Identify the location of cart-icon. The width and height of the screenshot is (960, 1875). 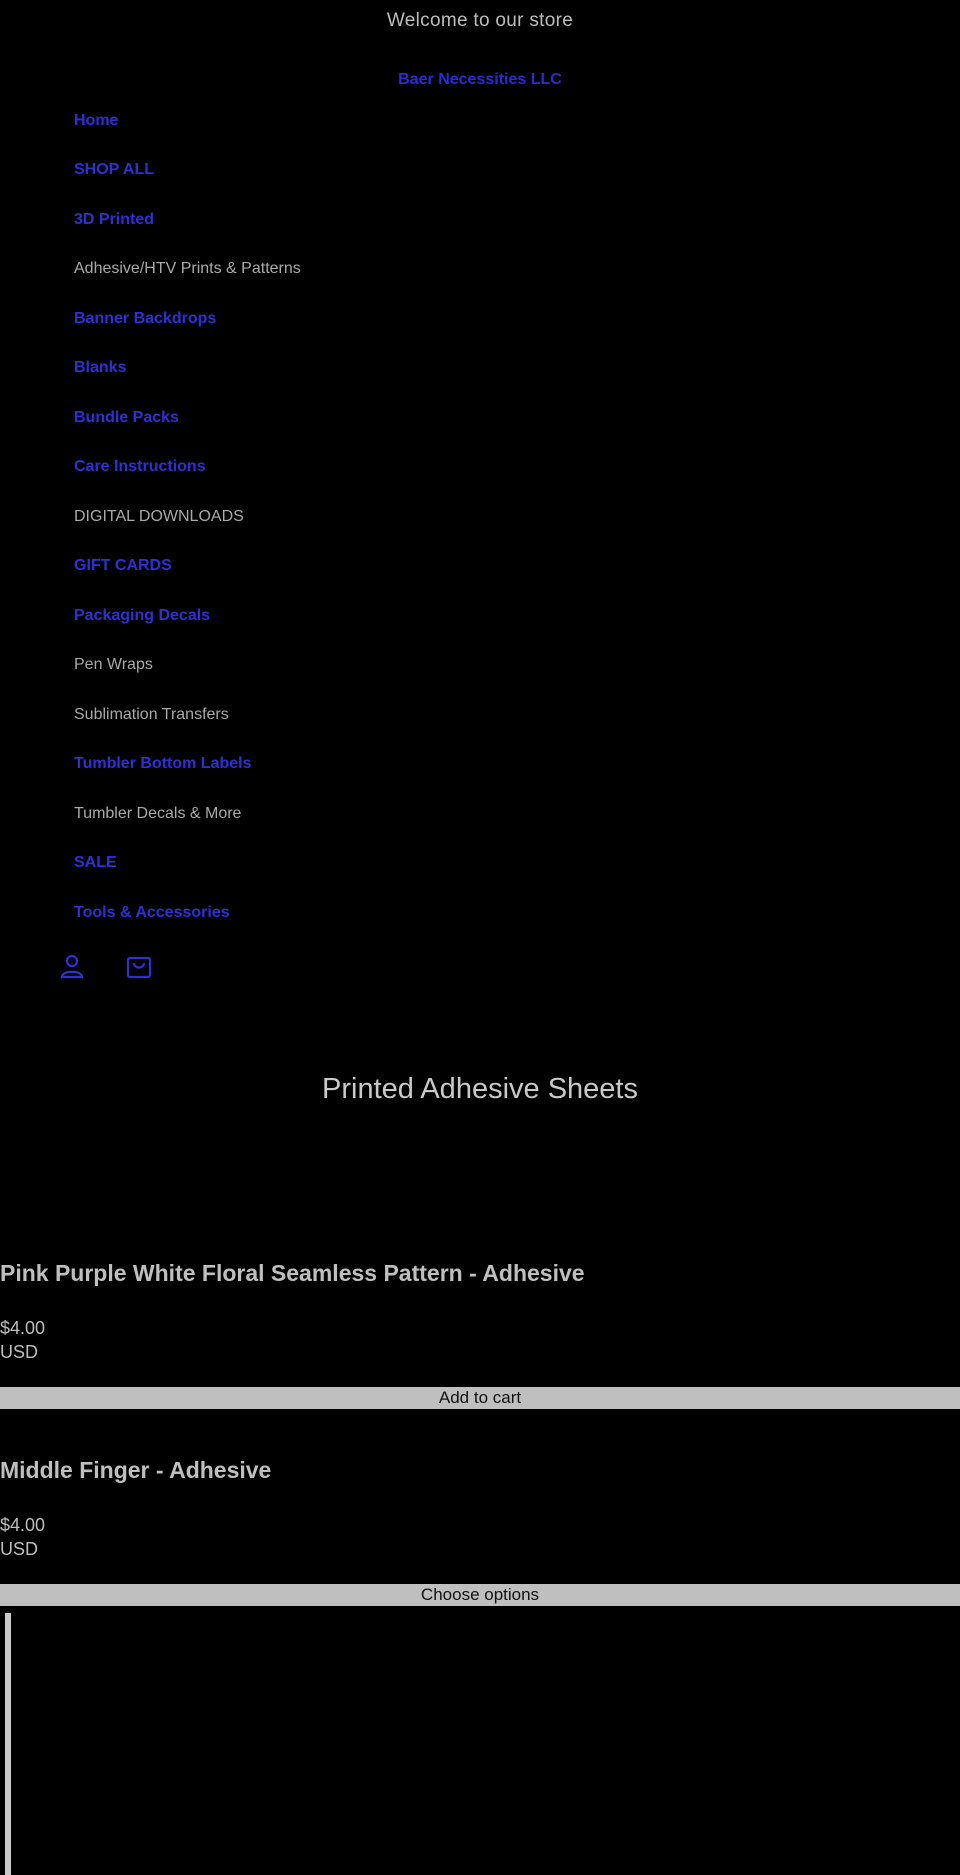
(139, 966).